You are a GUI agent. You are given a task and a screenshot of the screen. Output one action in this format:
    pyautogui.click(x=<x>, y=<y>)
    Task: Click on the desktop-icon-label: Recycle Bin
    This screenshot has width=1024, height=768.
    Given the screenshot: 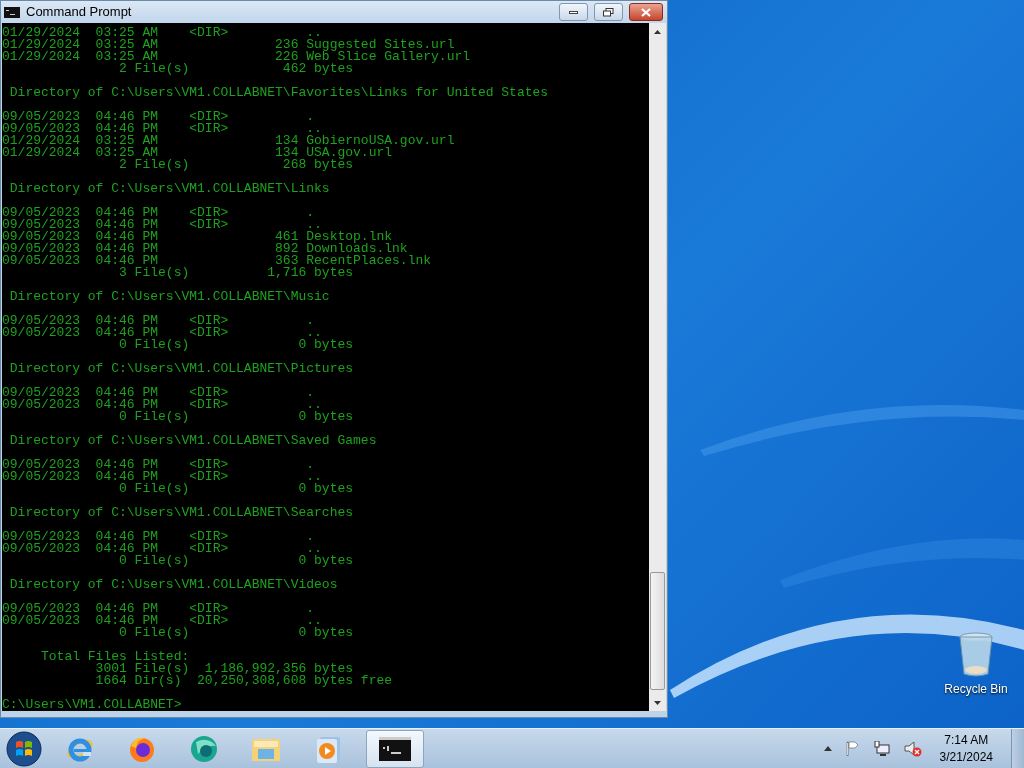 What is the action you would take?
    pyautogui.click(x=976, y=689)
    